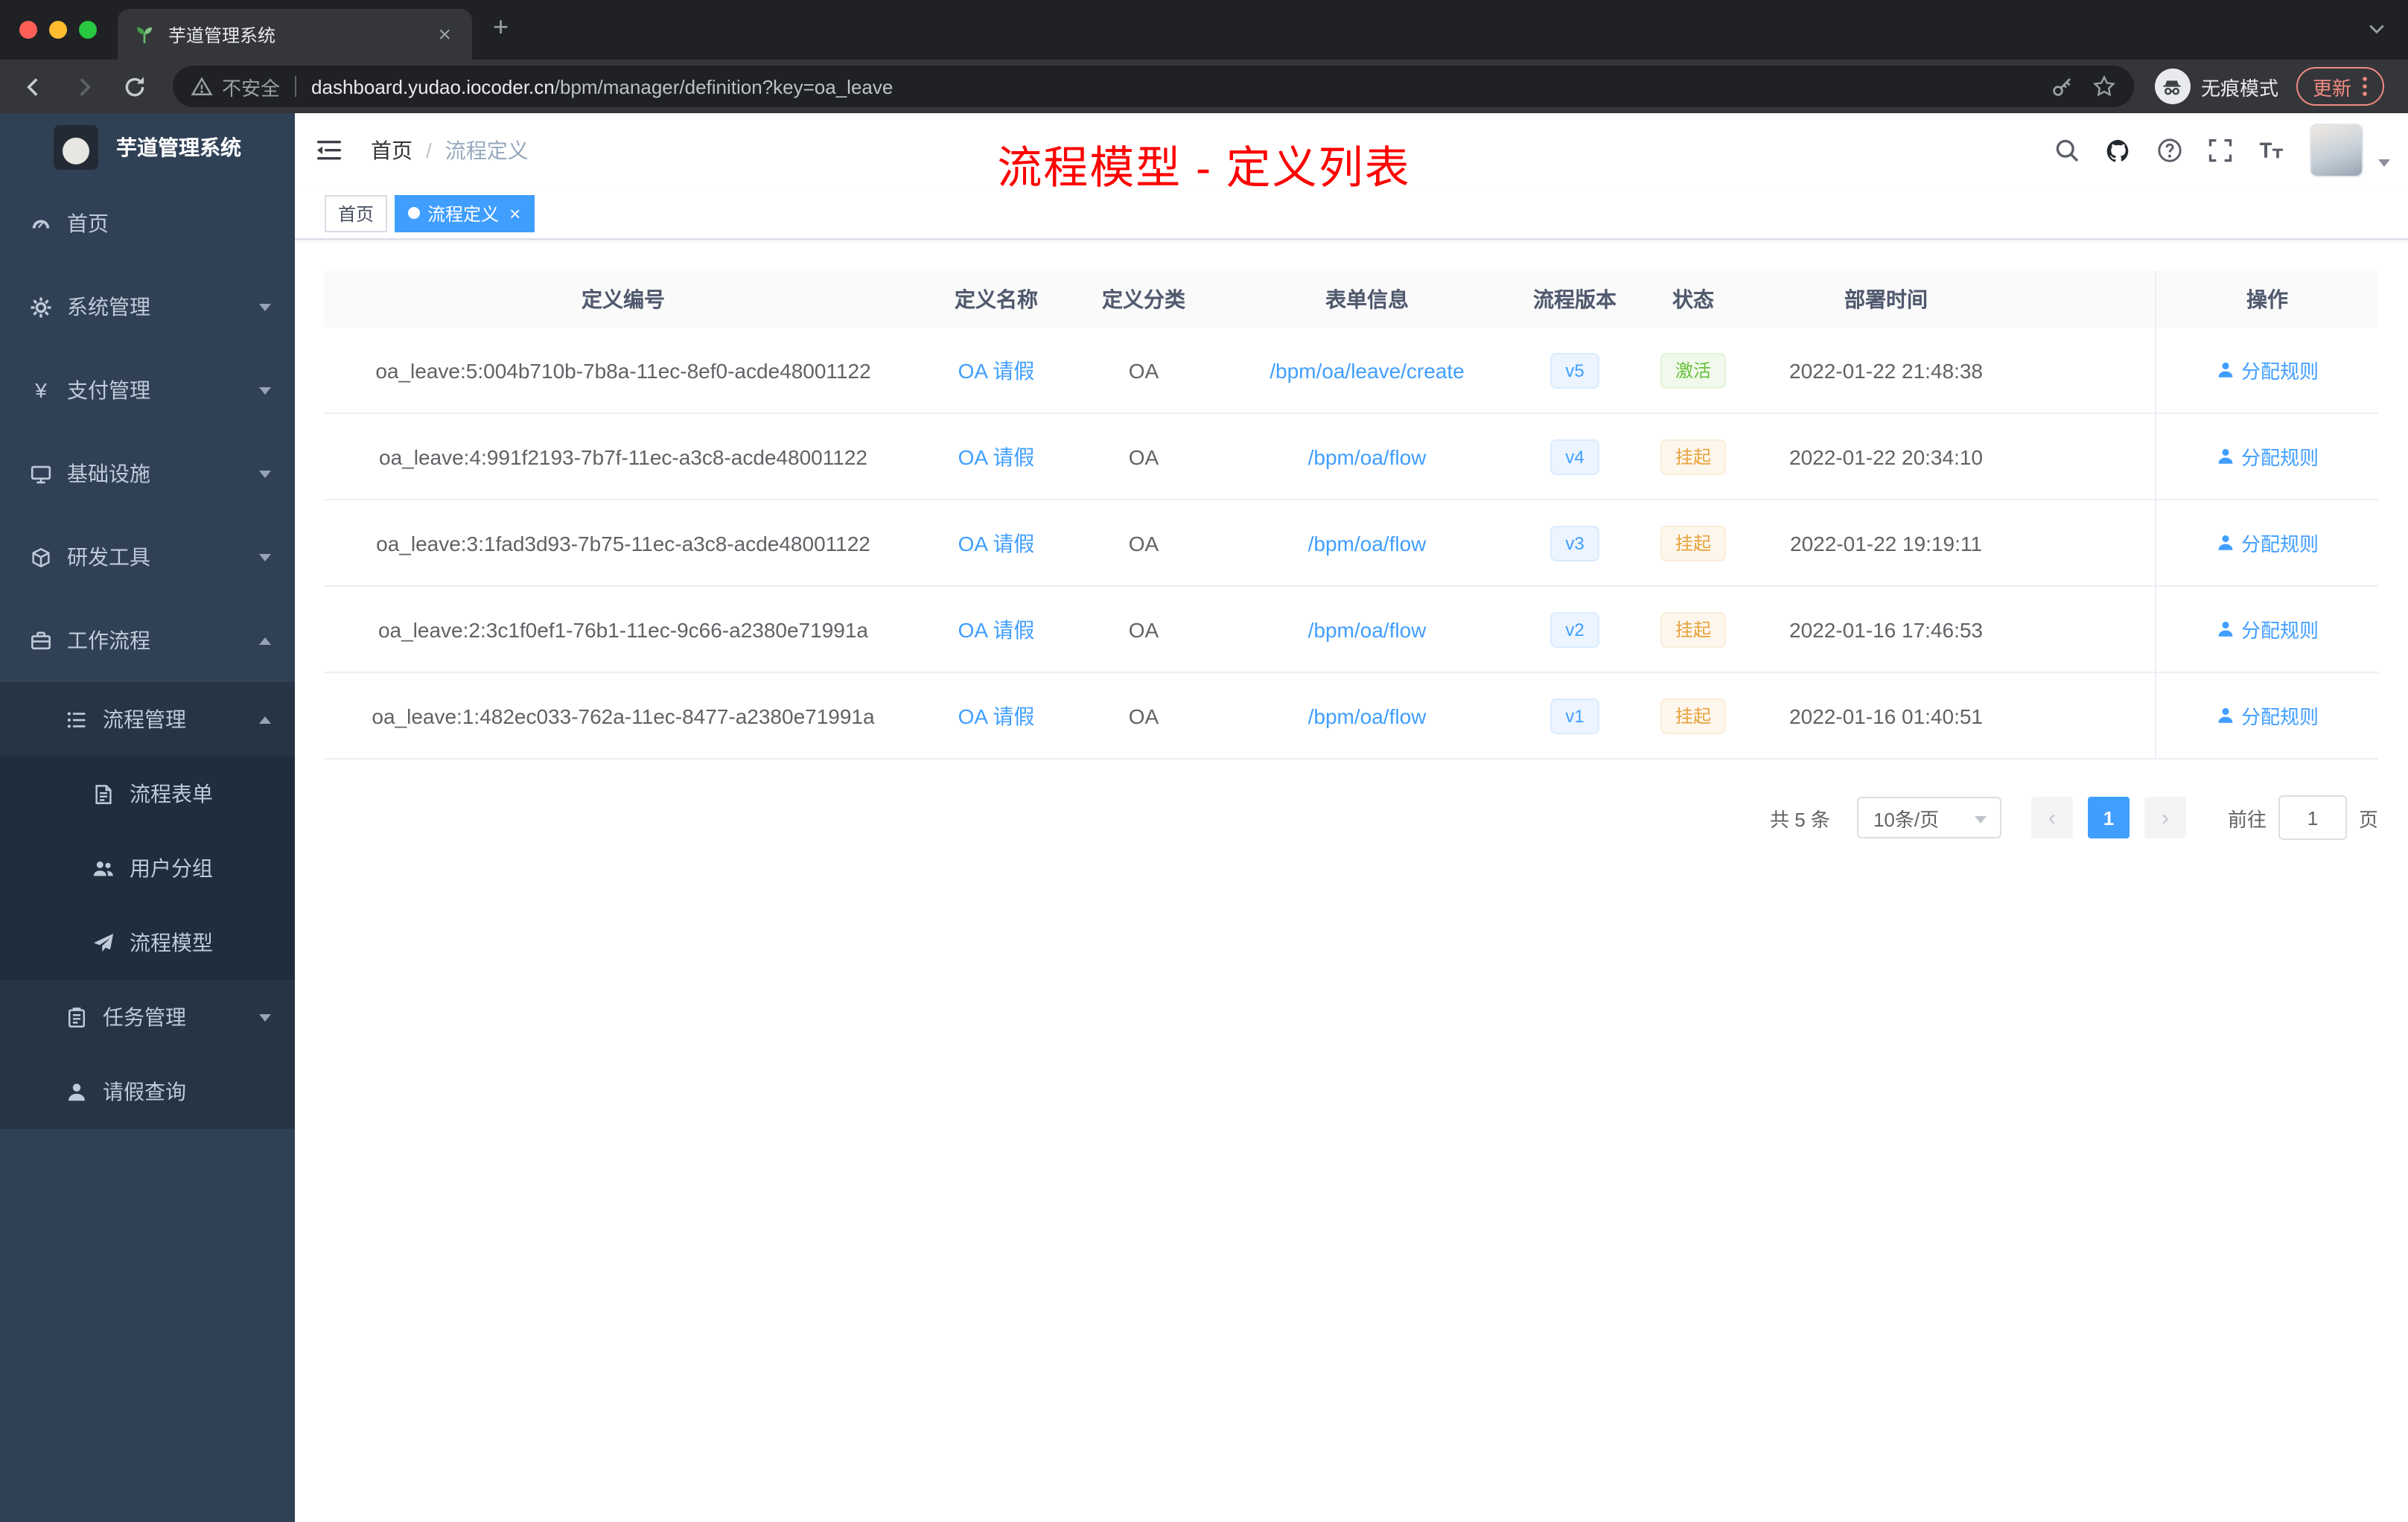  What do you see at coordinates (2118, 150) in the screenshot?
I see `github-icon` at bounding box center [2118, 150].